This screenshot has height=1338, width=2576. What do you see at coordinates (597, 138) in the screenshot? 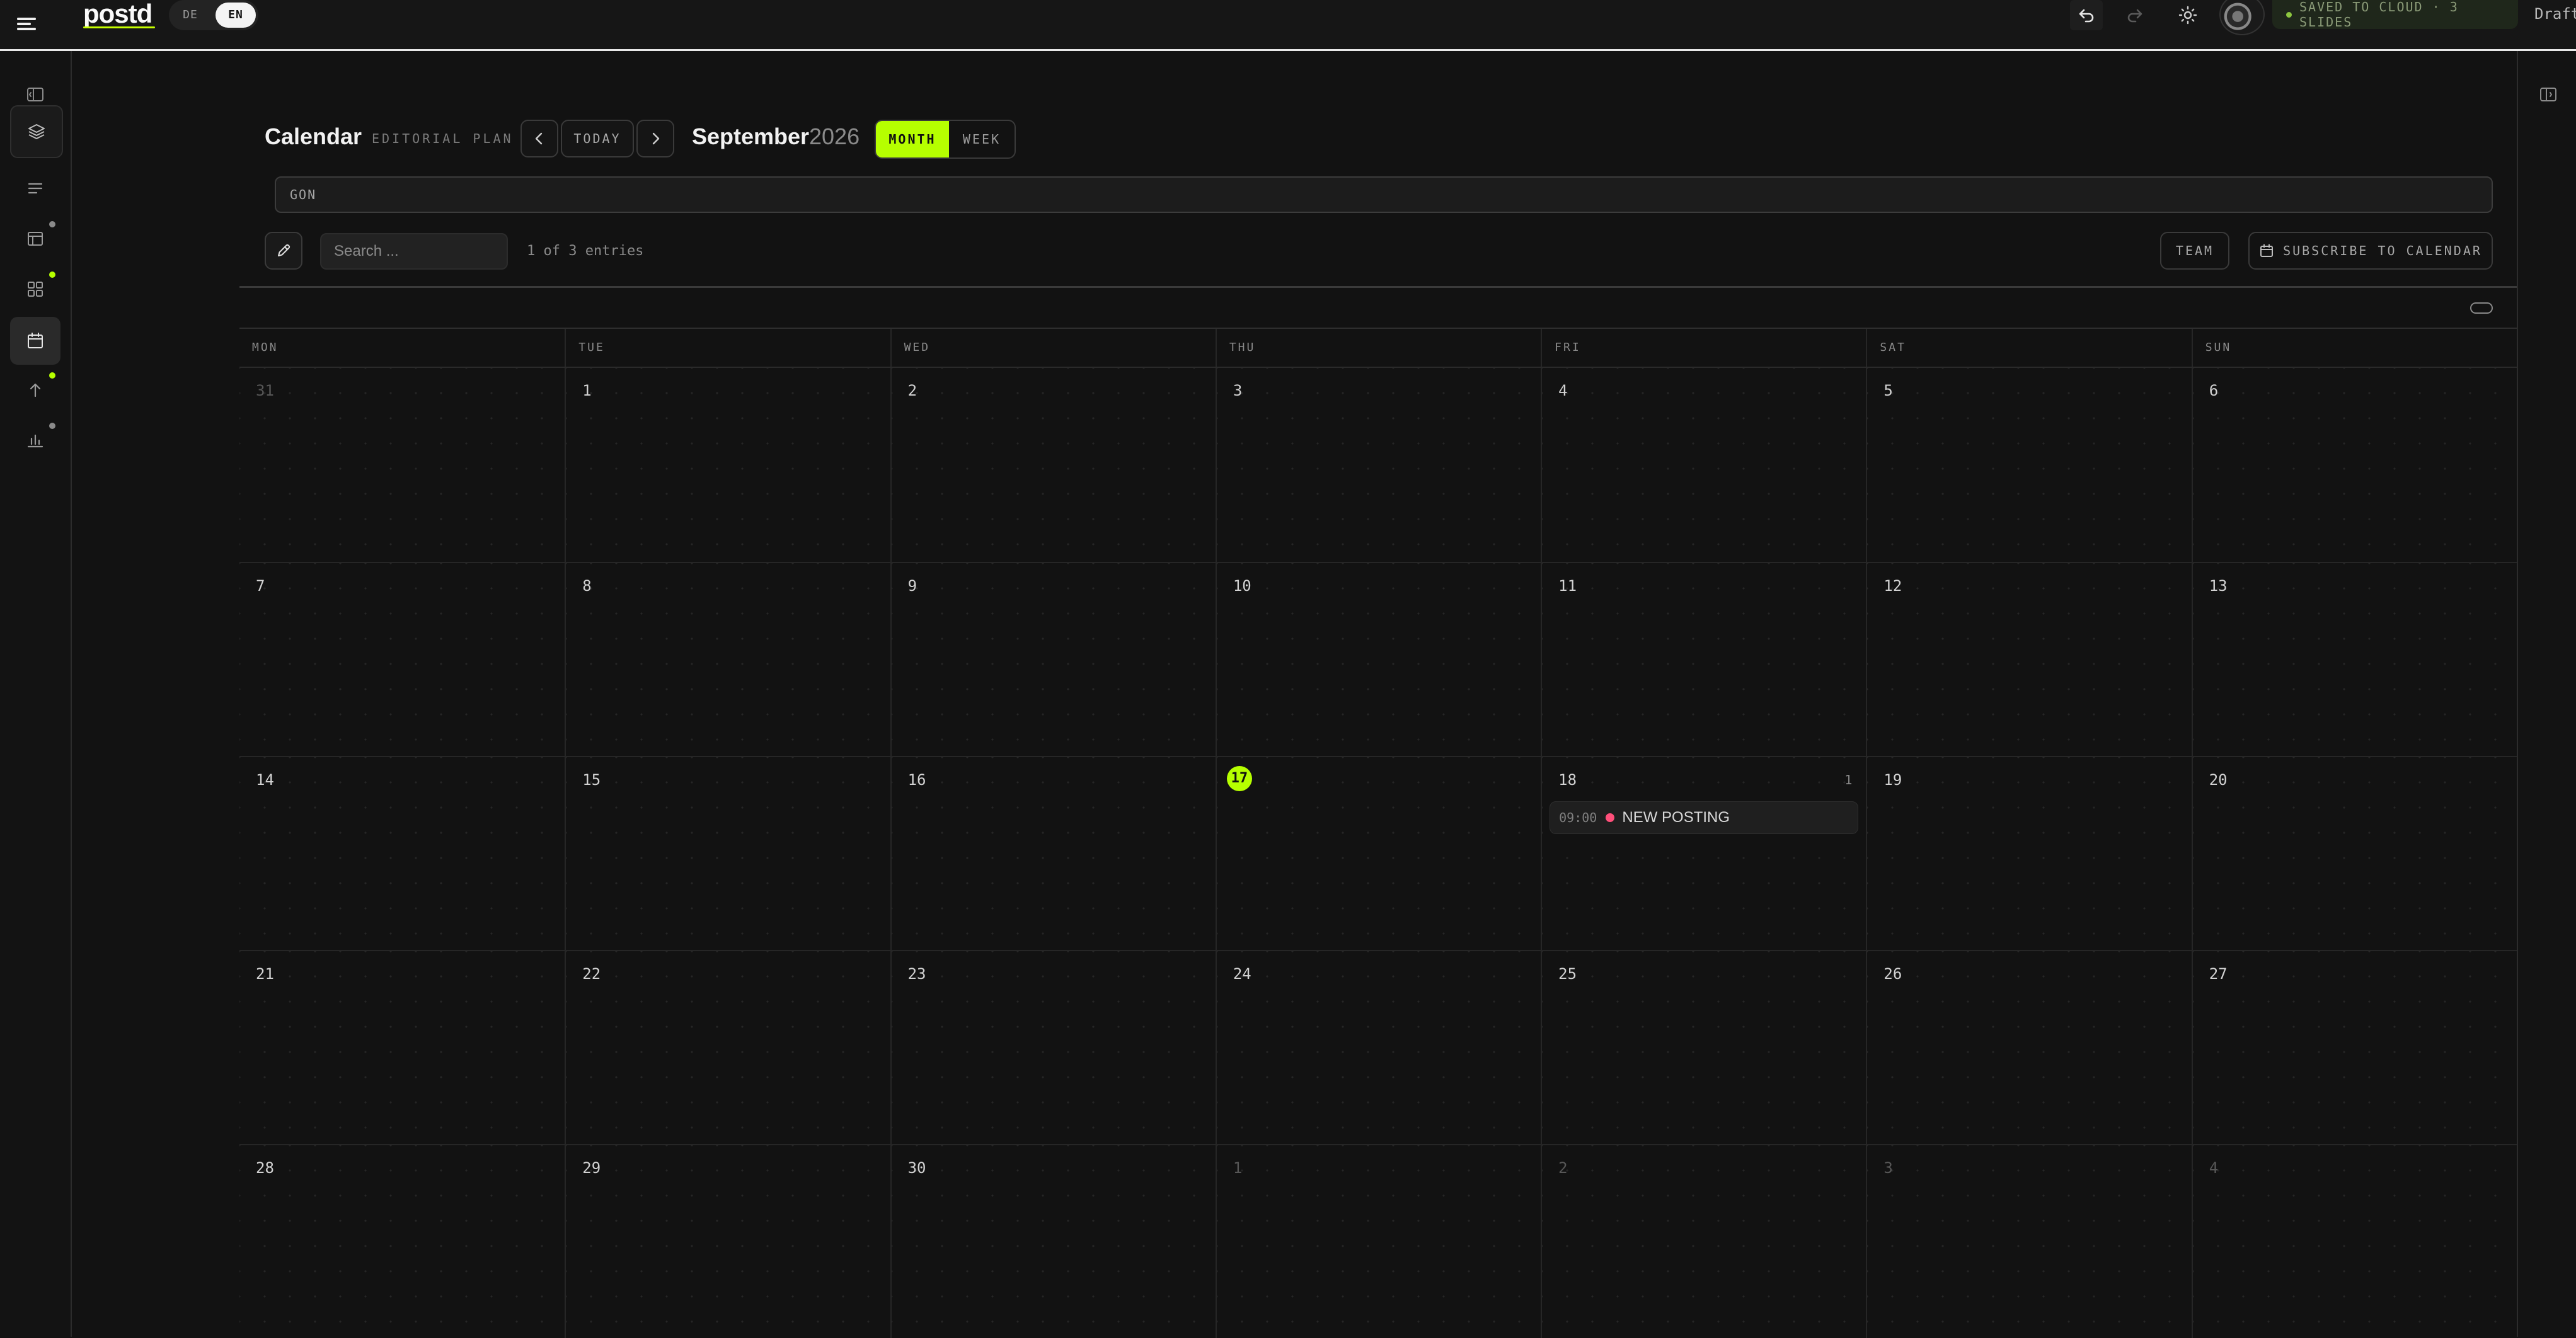
I see `today-button: TODAY` at bounding box center [597, 138].